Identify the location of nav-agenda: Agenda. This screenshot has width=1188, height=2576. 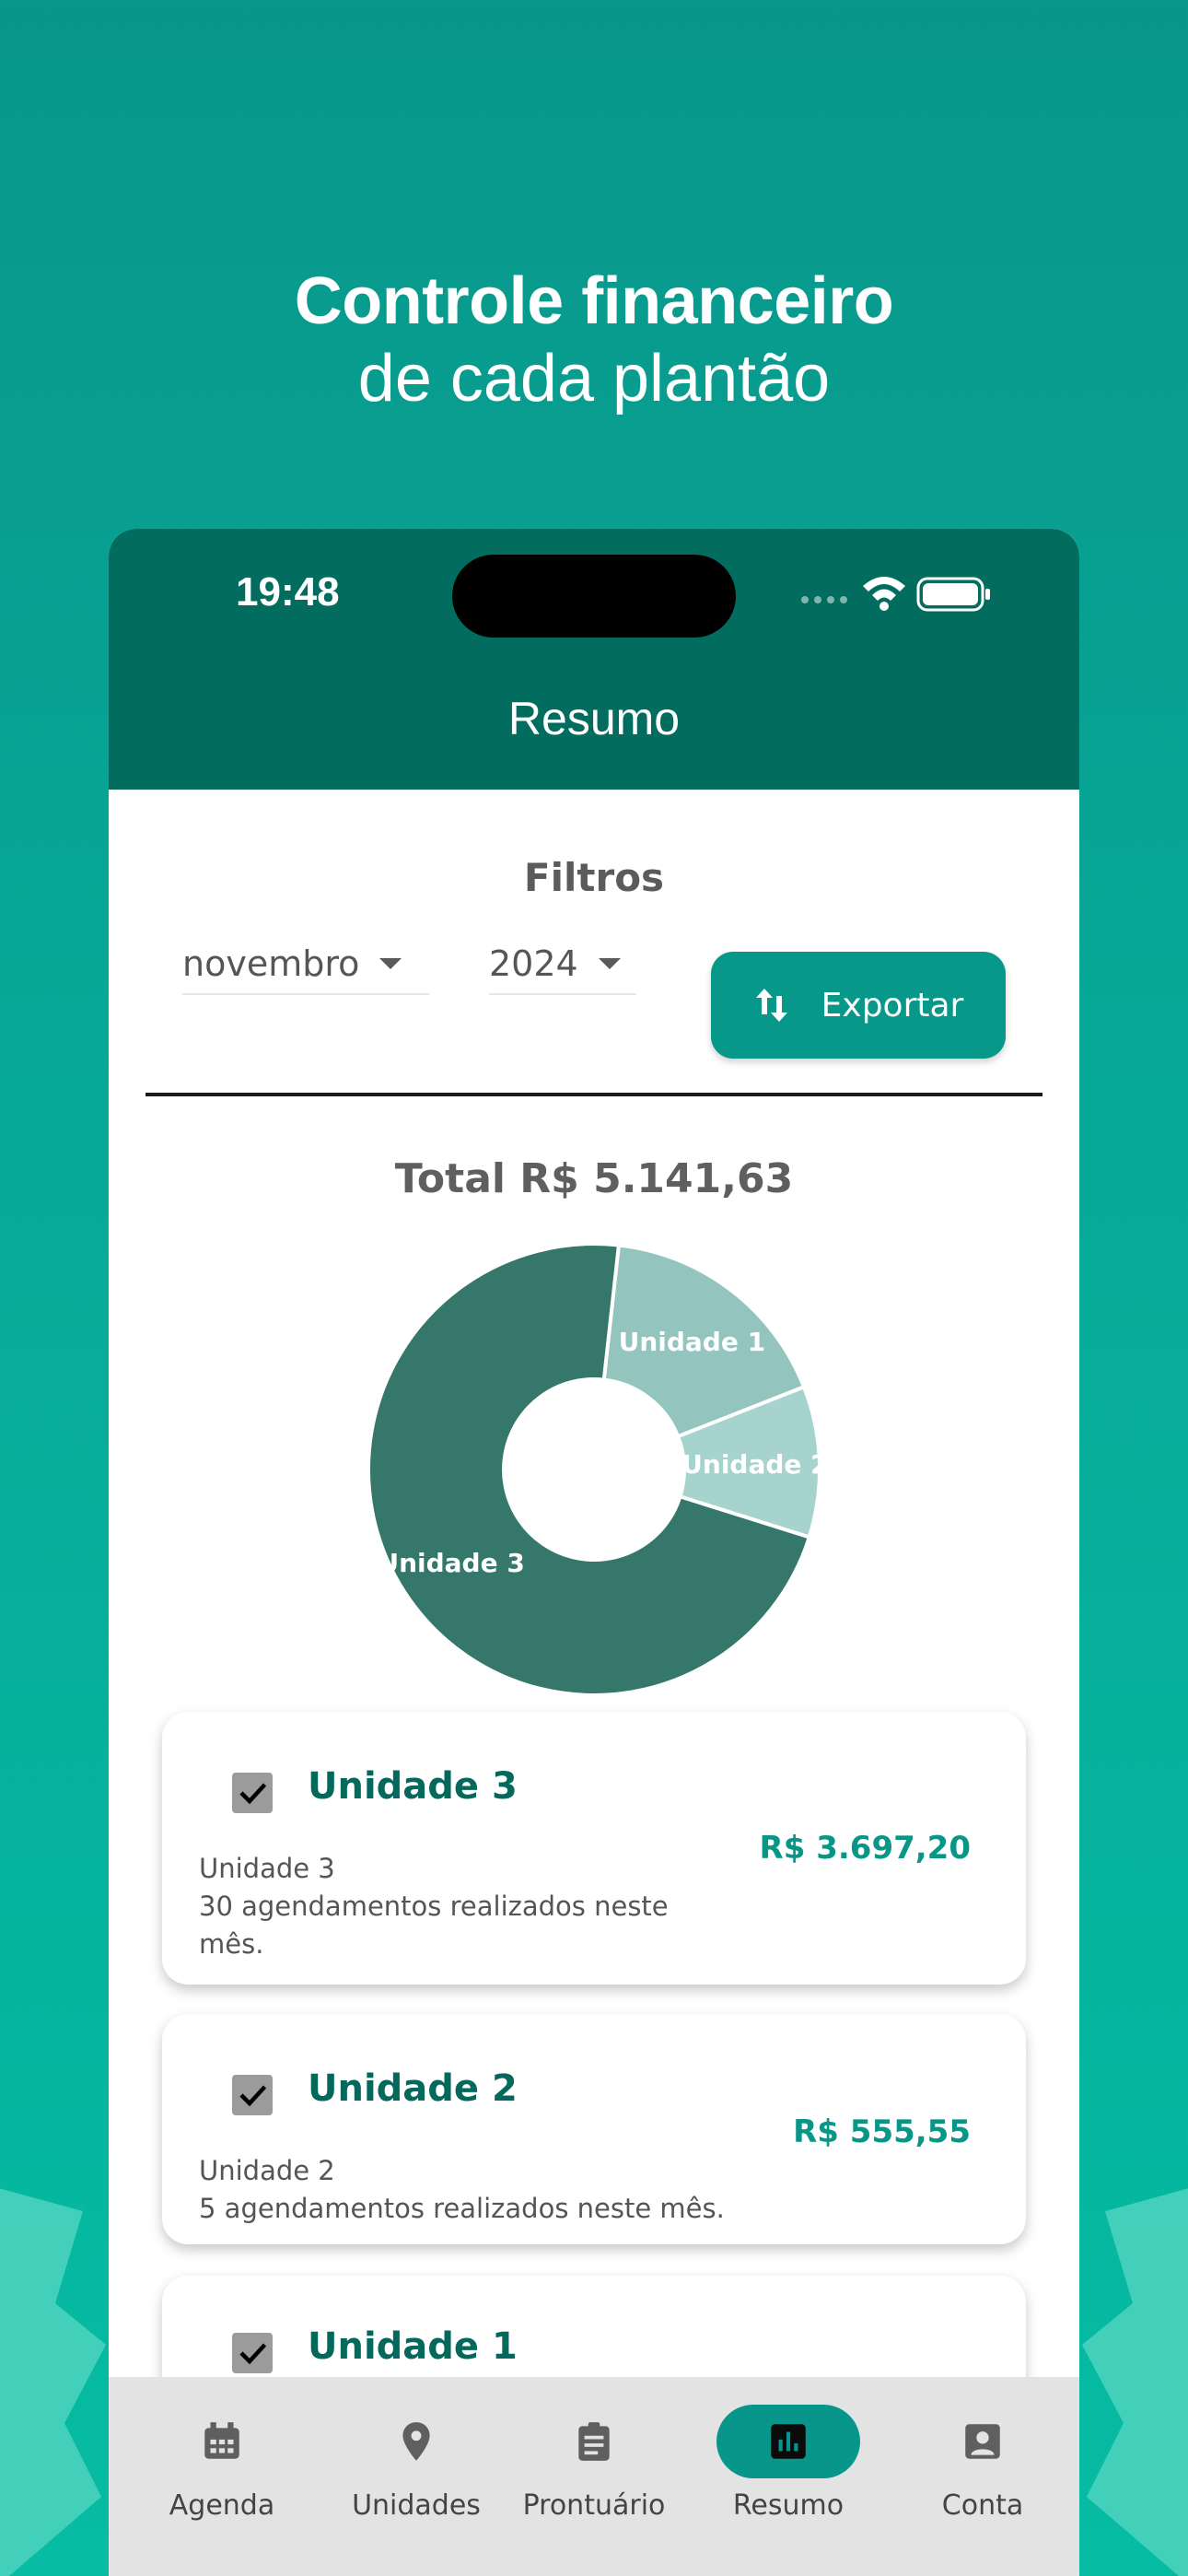
(222, 2463).